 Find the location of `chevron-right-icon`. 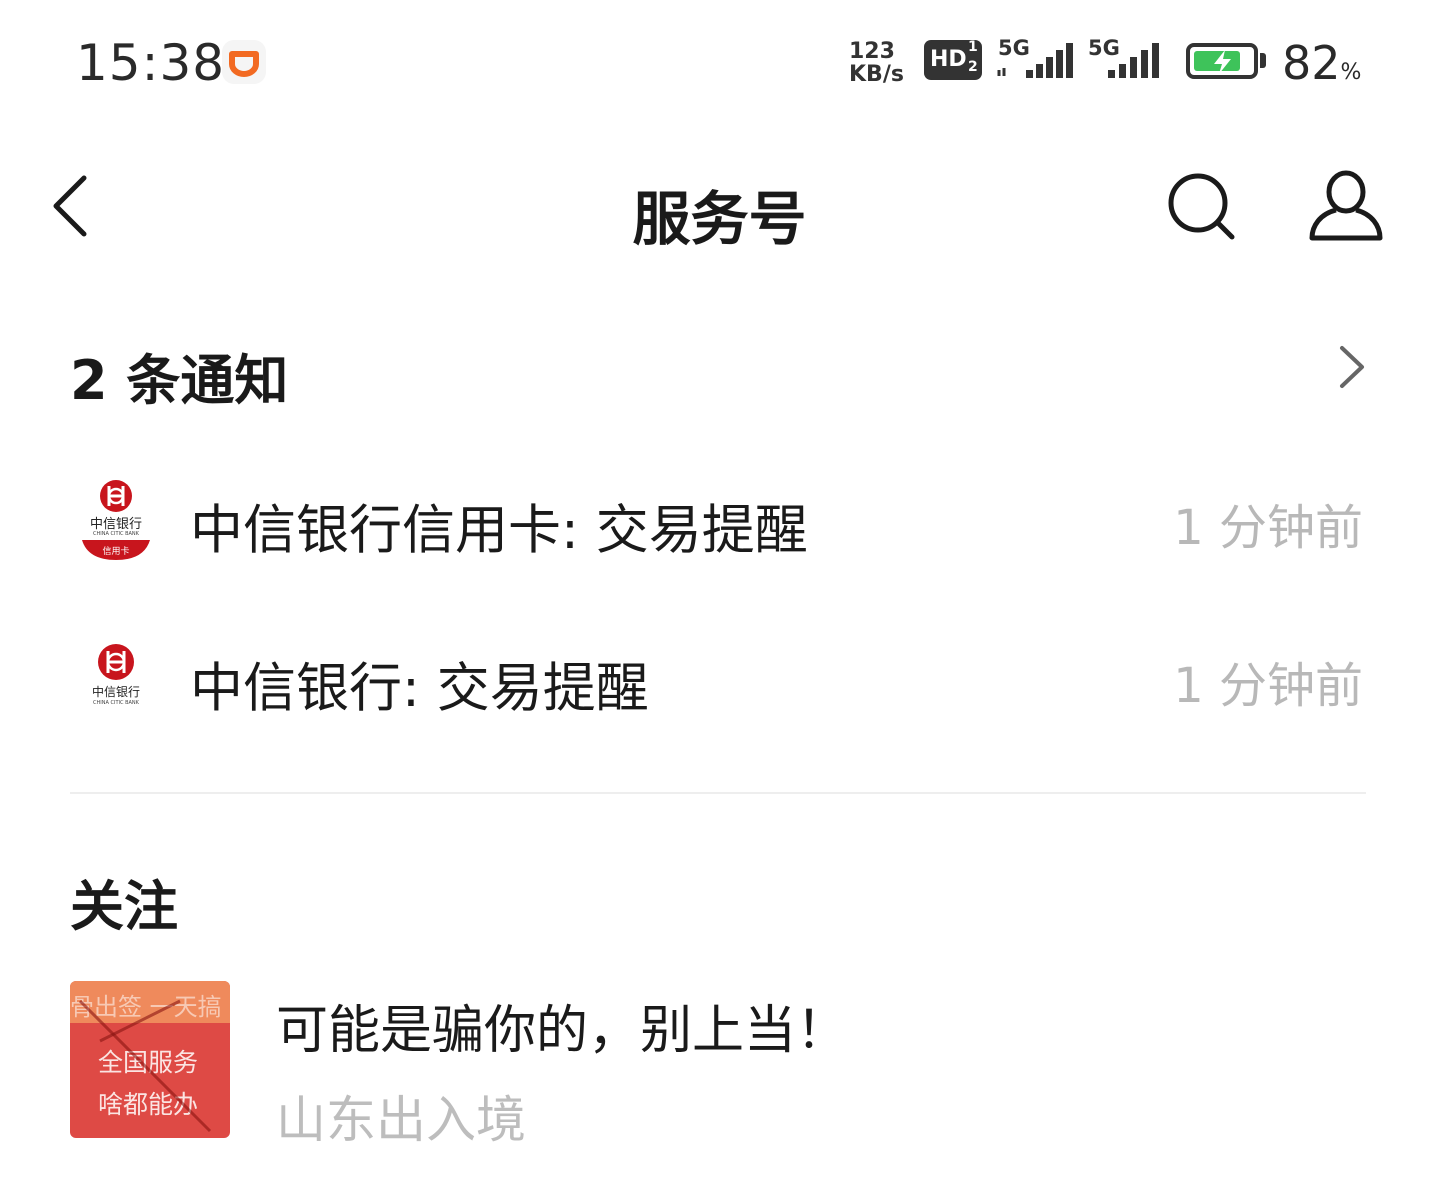

chevron-right-icon is located at coordinates (1352, 367).